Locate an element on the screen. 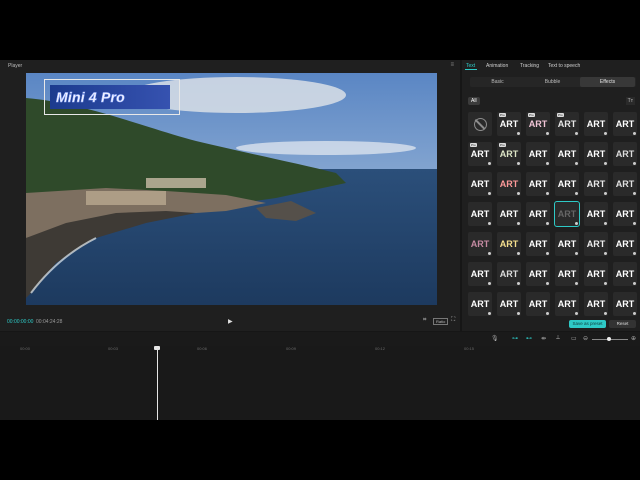 The image size is (640, 480). pro-badge: Pro is located at coordinates (473, 145).